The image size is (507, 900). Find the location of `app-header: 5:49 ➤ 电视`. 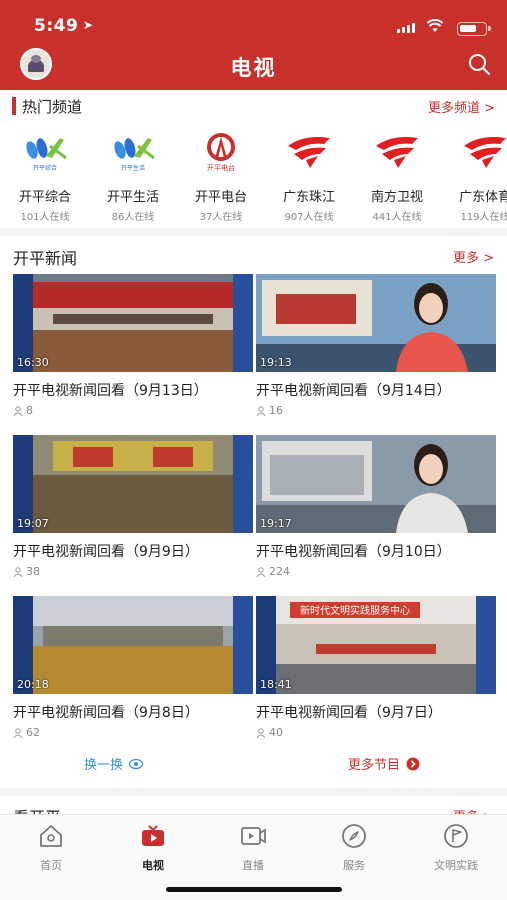

app-header: 5:49 ➤ 电视 is located at coordinates (253, 45).